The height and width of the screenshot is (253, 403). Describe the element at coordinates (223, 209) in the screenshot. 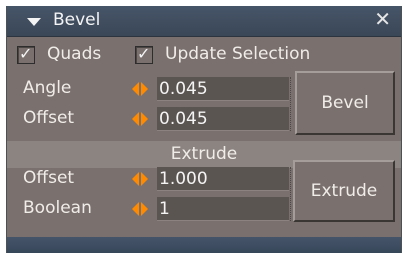

I see `boolean-field: 1` at that location.